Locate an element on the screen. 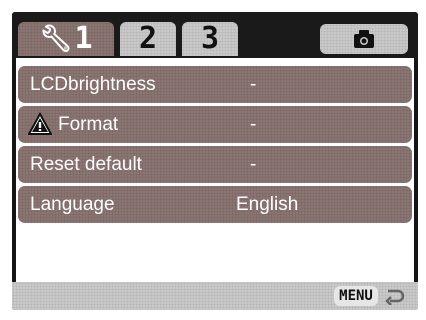 The height and width of the screenshot is (320, 426). menu-item-language: Language English is located at coordinates (215, 204).